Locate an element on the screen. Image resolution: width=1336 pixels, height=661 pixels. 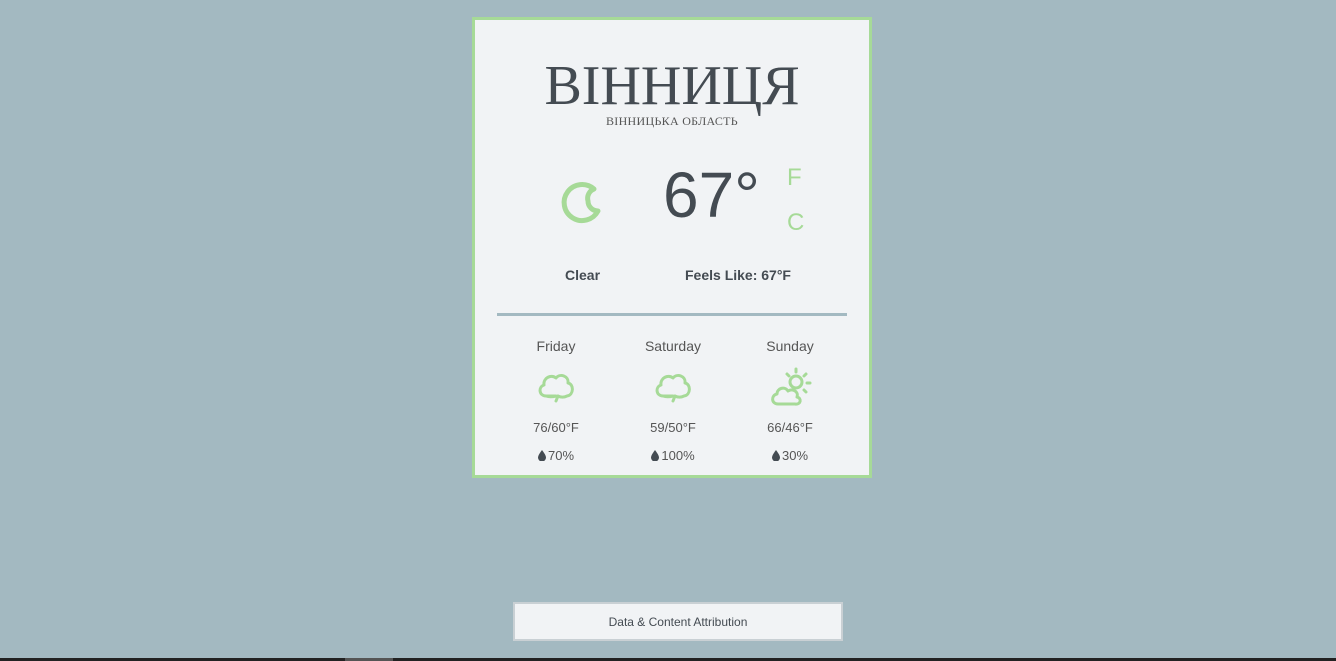
forecast-precip: 100% is located at coordinates (673, 455).